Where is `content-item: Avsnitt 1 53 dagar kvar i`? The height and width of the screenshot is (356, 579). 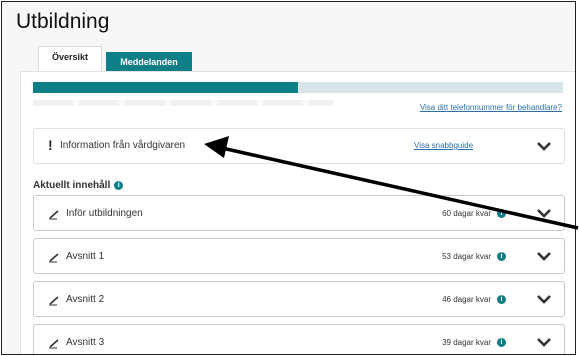
content-item: Avsnitt 1 53 dagar kvar i is located at coordinates (299, 256).